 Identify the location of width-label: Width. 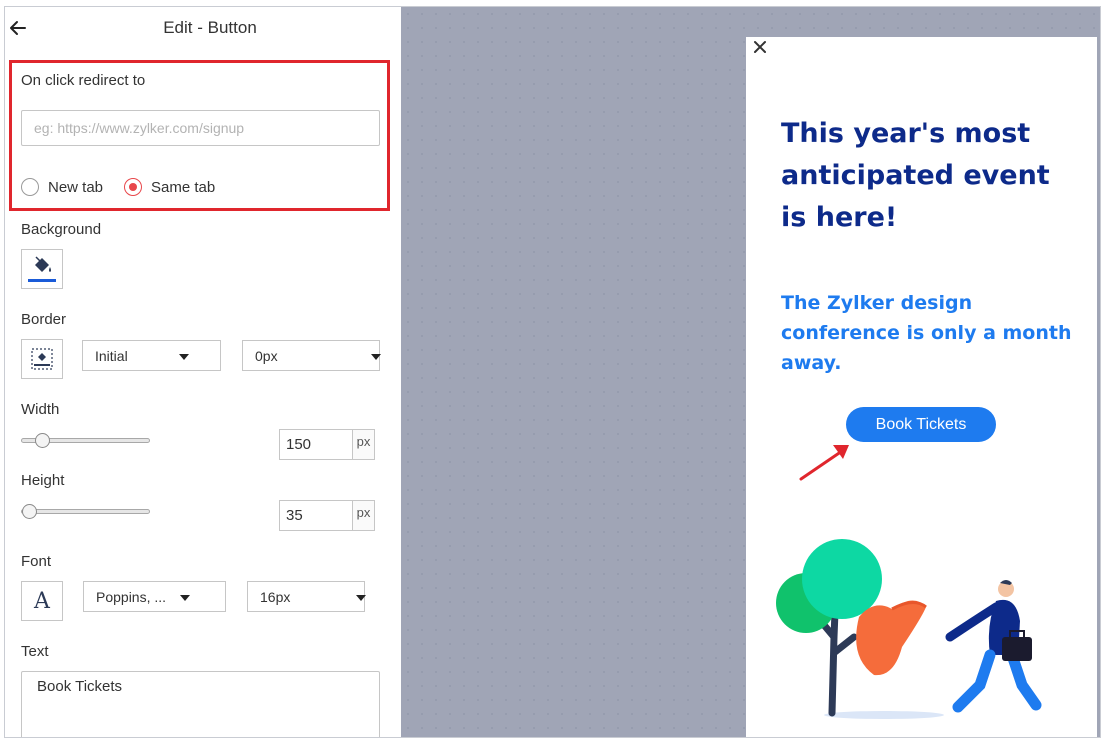
(40, 409).